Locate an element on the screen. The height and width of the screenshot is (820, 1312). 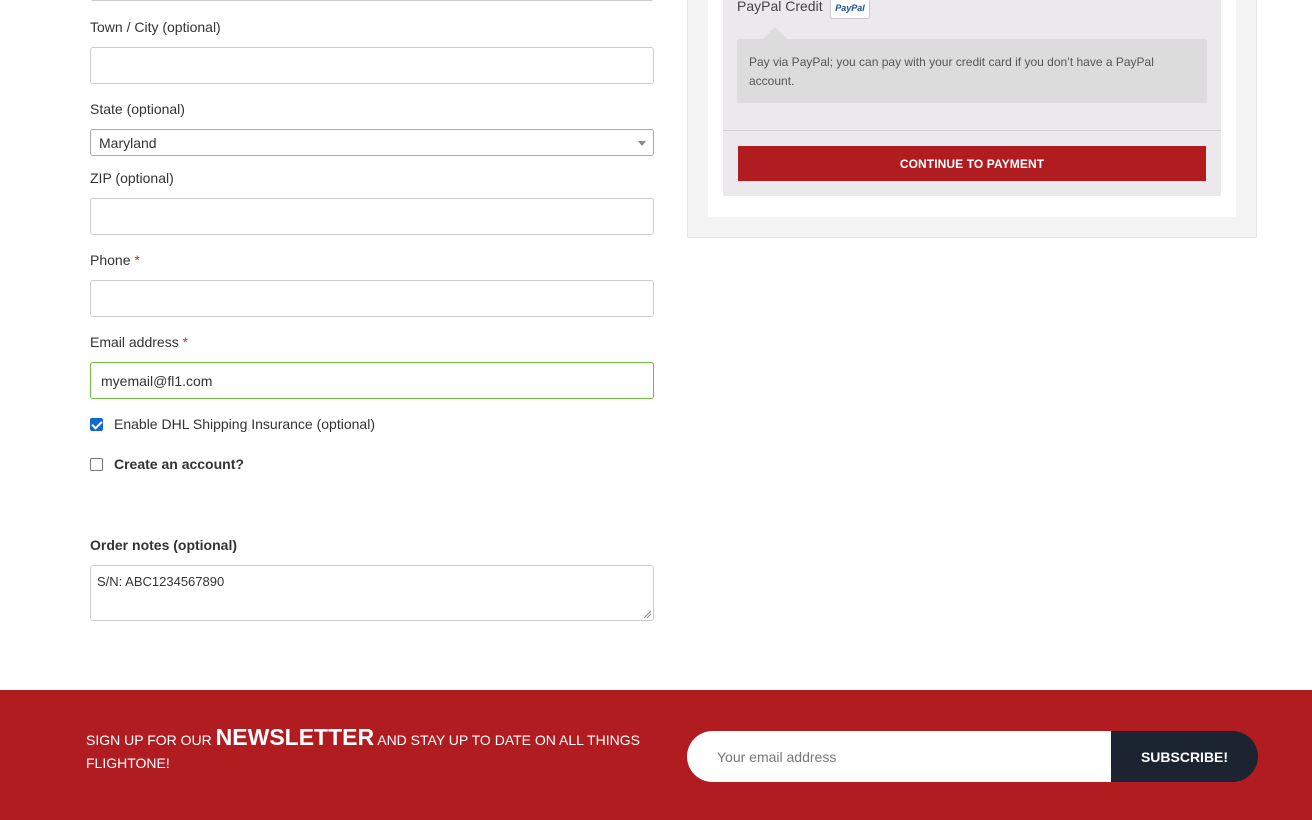
paypal-logo-icon: PayPal is located at coordinates (850, 9).